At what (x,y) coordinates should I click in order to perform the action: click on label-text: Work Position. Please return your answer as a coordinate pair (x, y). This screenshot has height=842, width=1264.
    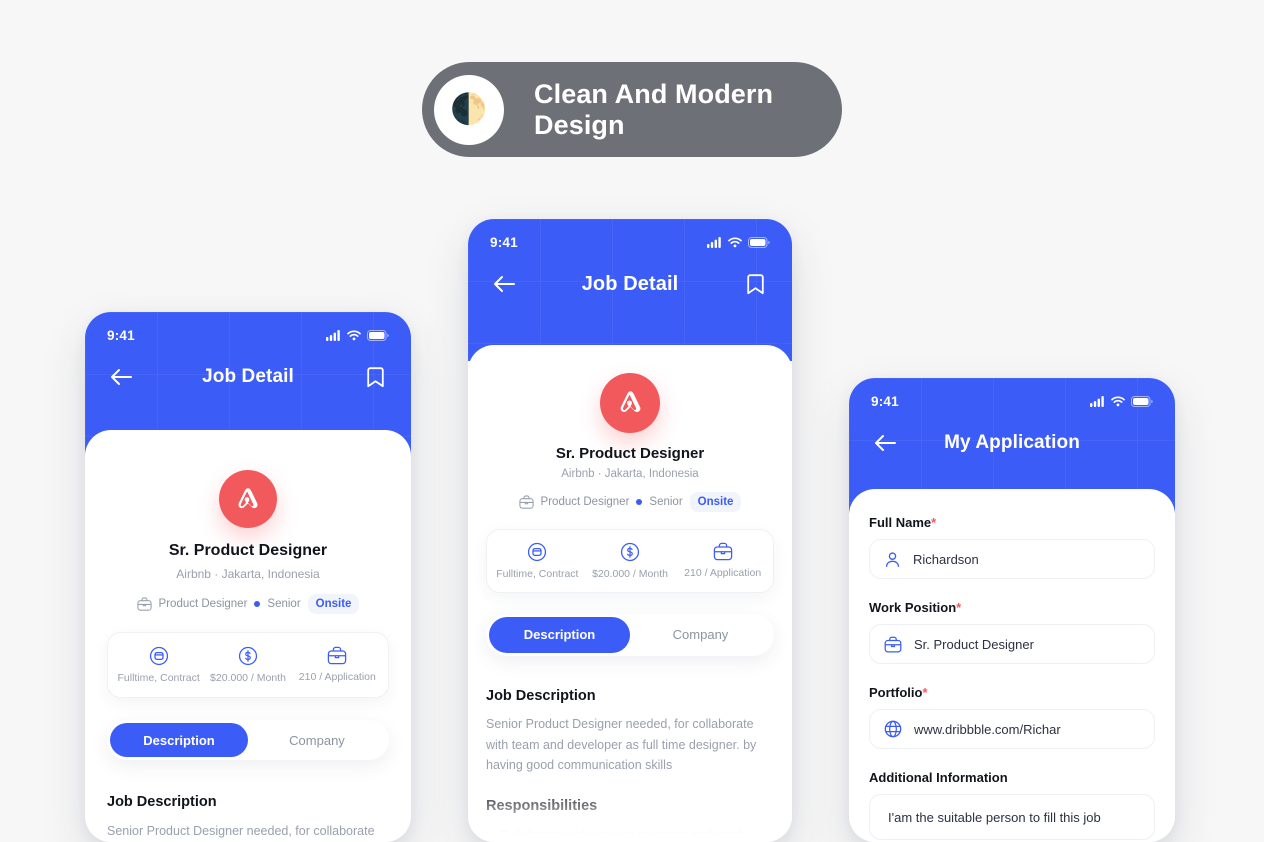
    Looking at the image, I should click on (913, 607).